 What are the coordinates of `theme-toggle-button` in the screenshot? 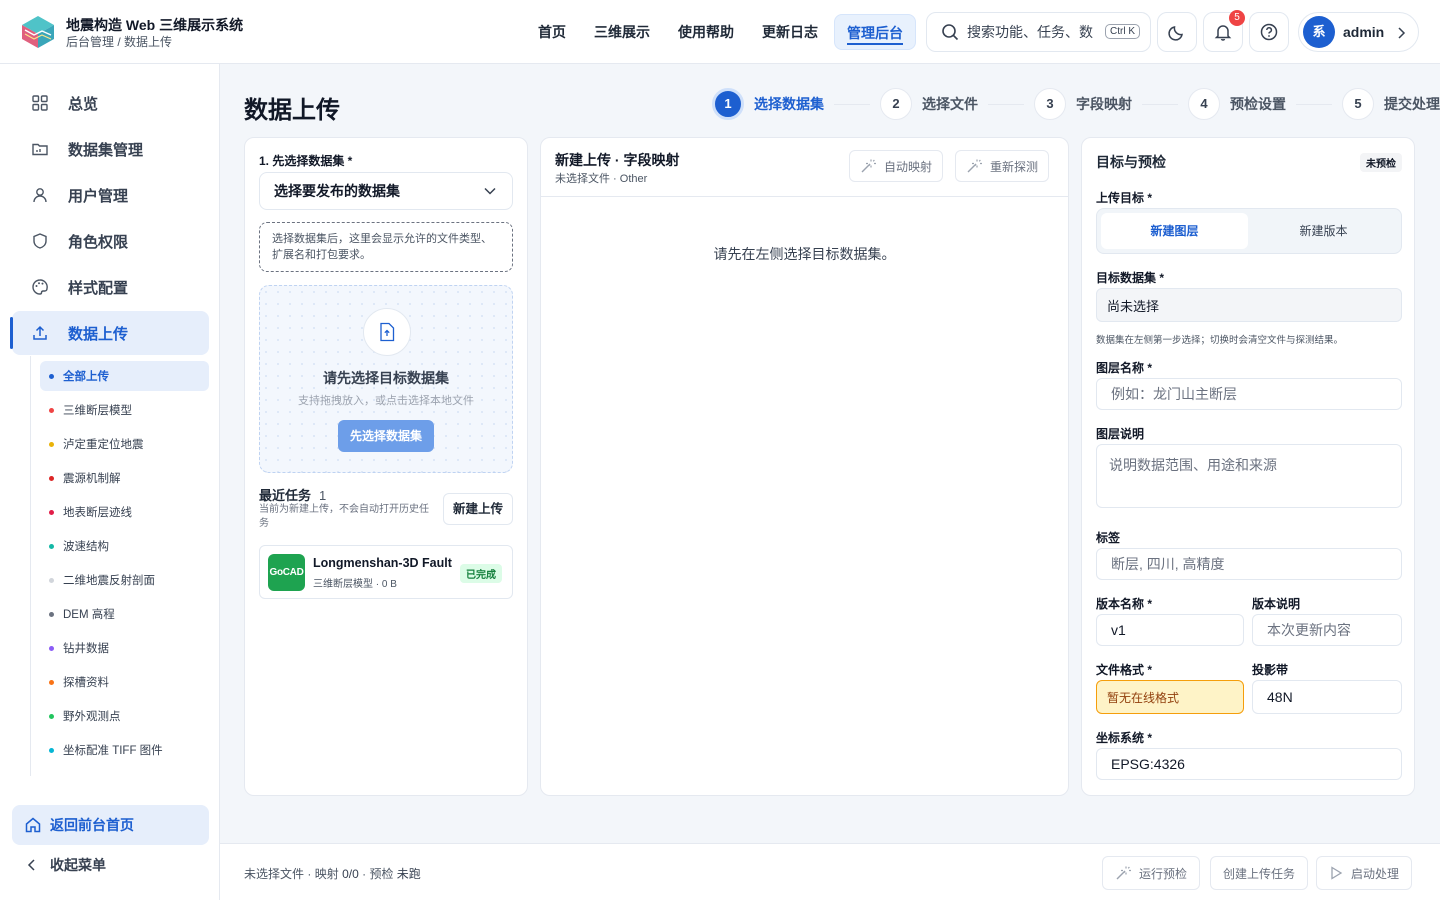 It's located at (1177, 32).